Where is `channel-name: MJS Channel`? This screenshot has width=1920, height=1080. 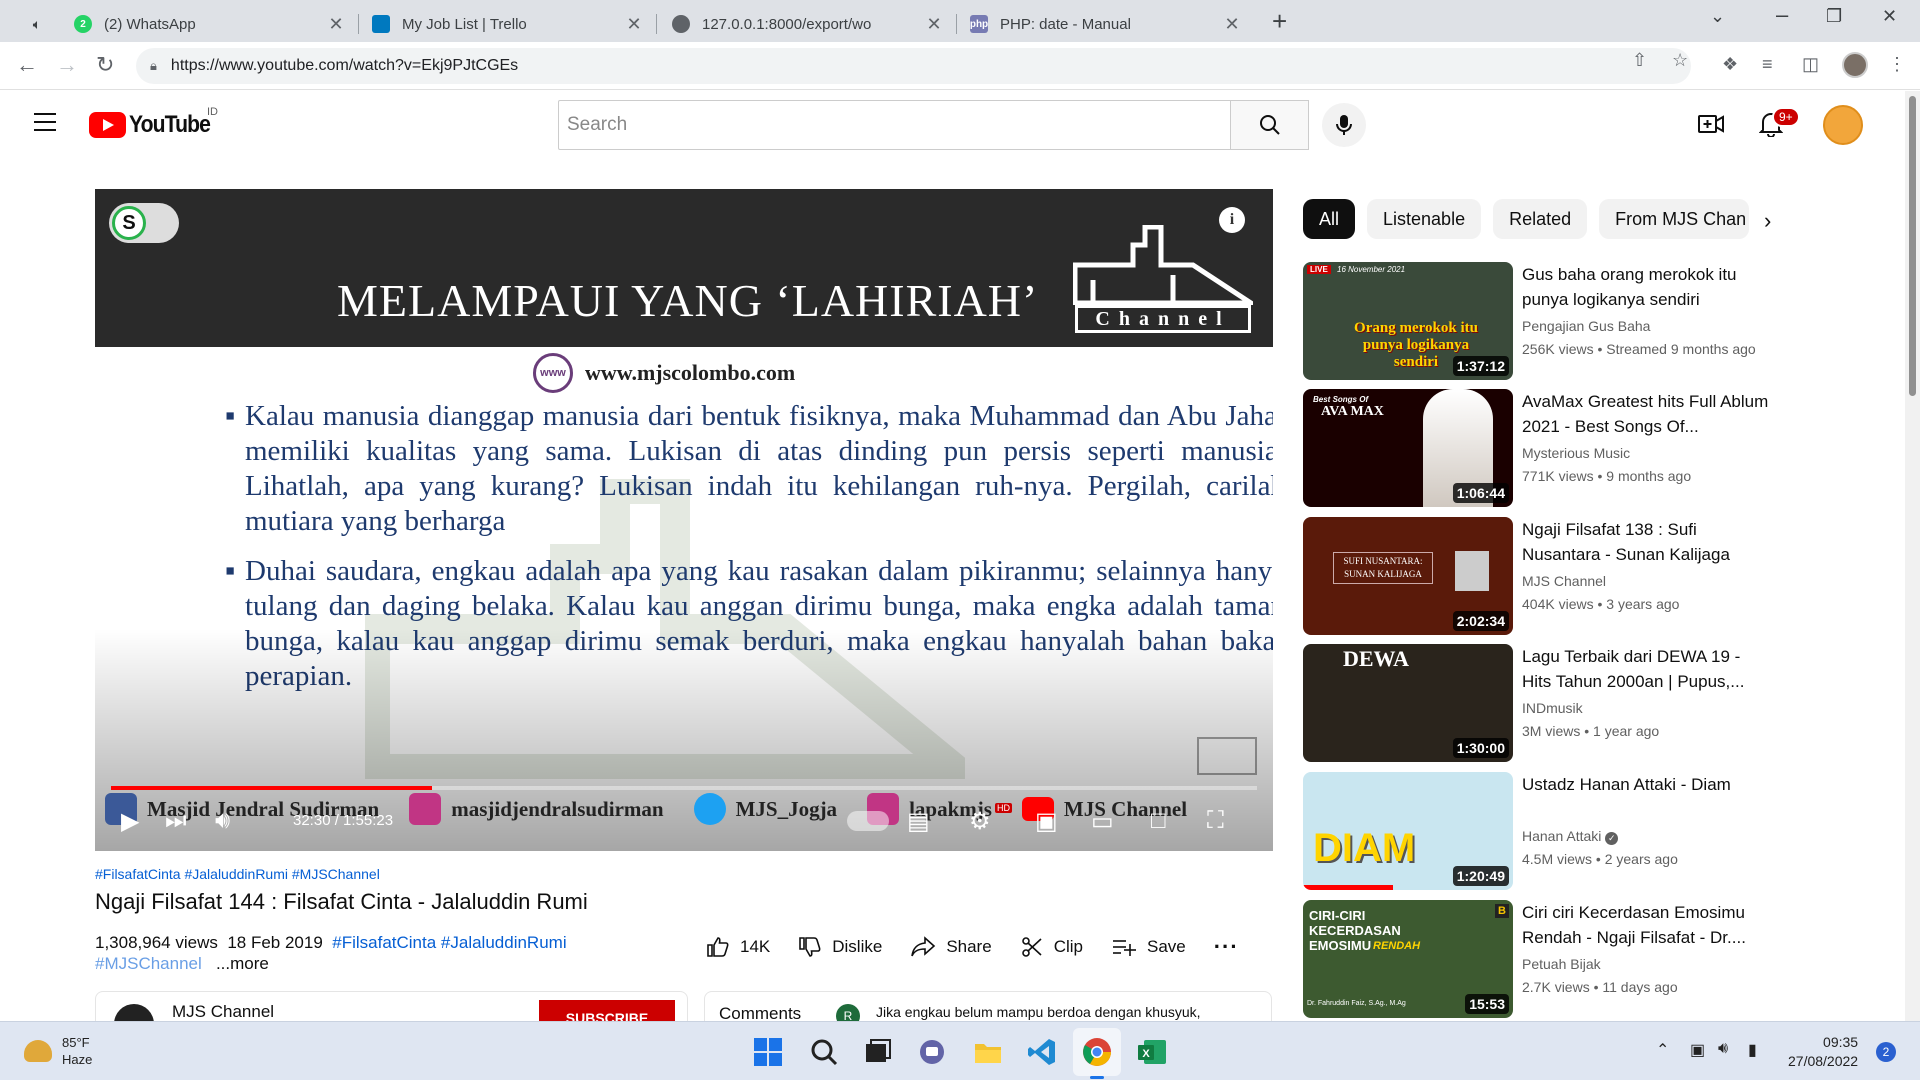
channel-name: MJS Channel is located at coordinates (223, 1011).